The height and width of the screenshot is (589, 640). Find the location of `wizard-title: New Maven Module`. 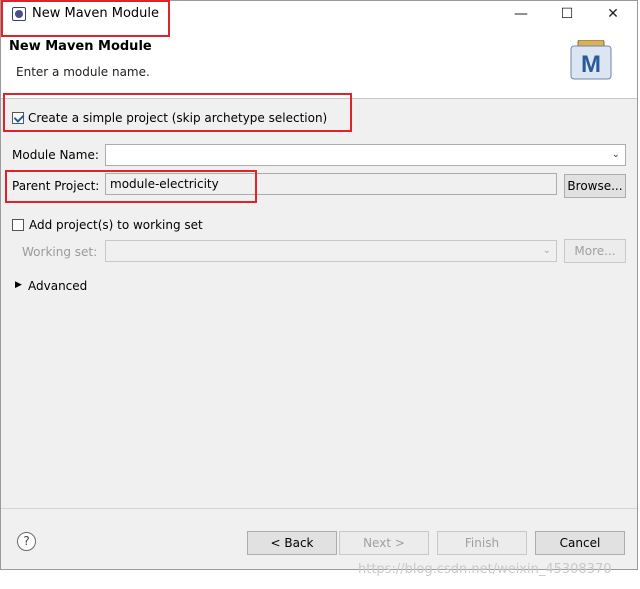

wizard-title: New Maven Module is located at coordinates (80, 46).